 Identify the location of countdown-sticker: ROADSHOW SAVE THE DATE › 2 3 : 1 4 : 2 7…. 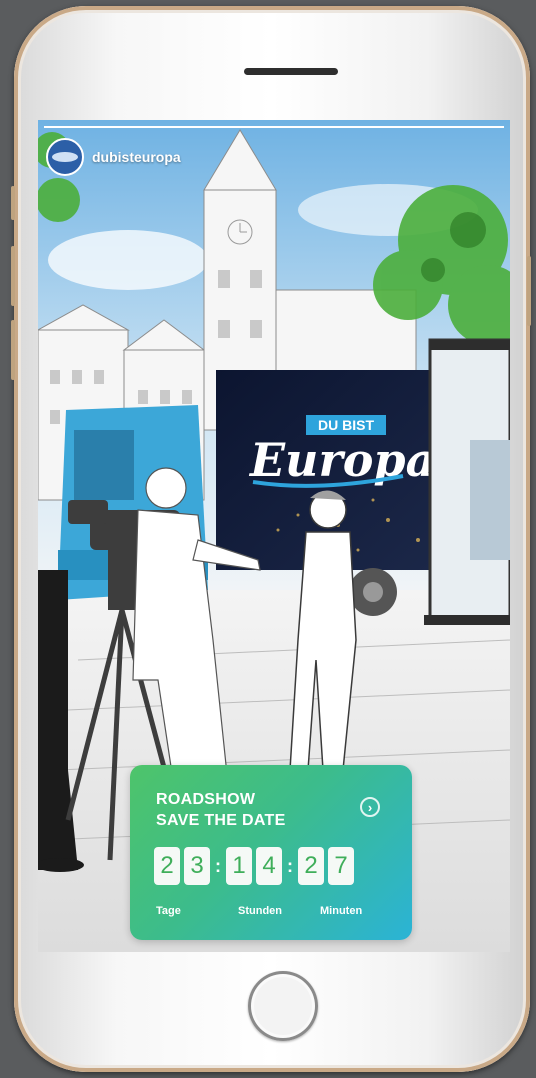
(271, 852).